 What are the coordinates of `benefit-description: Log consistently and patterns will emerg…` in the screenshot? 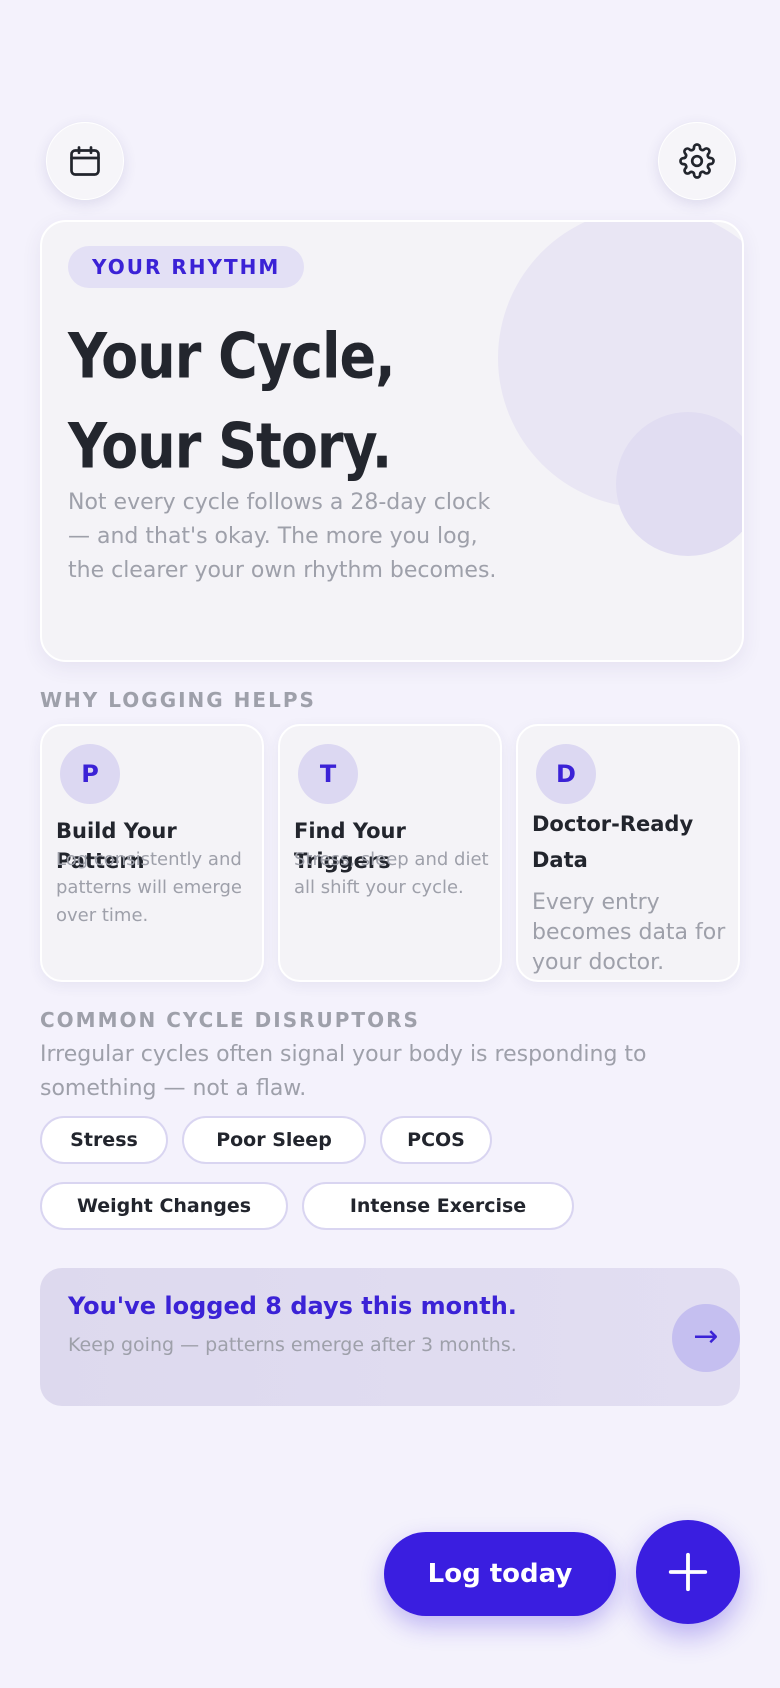 It's located at (149, 887).